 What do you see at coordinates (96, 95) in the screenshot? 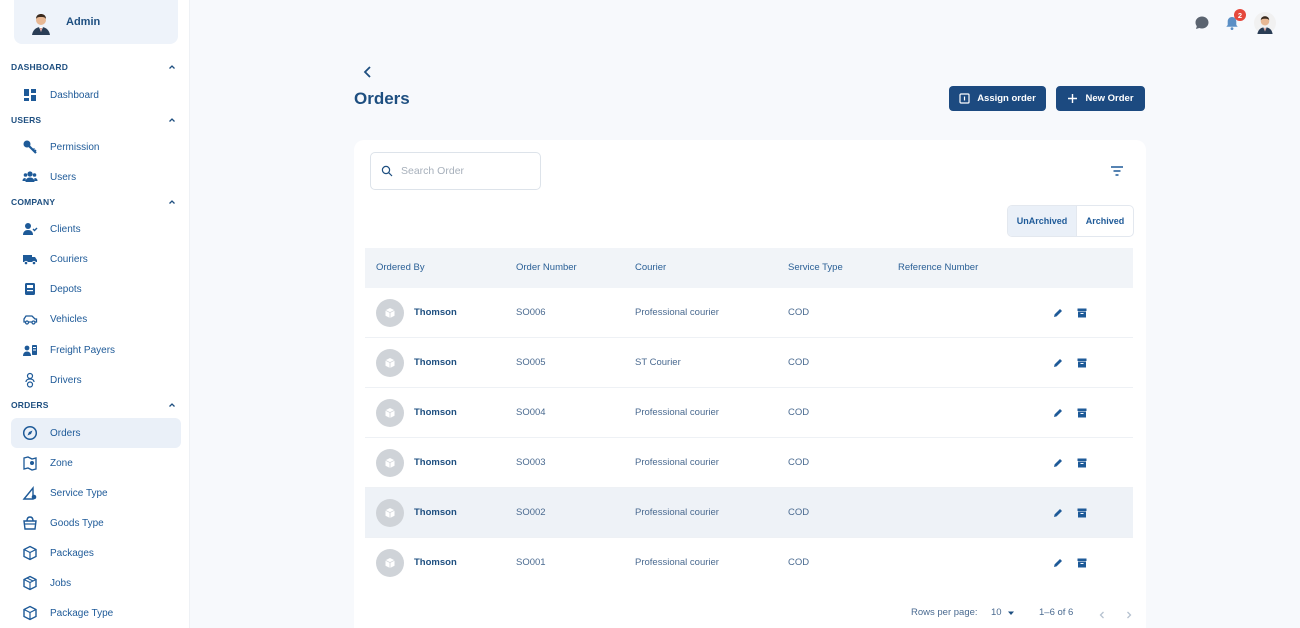
I see `sidebar-item-dashboard: Dashboard` at bounding box center [96, 95].